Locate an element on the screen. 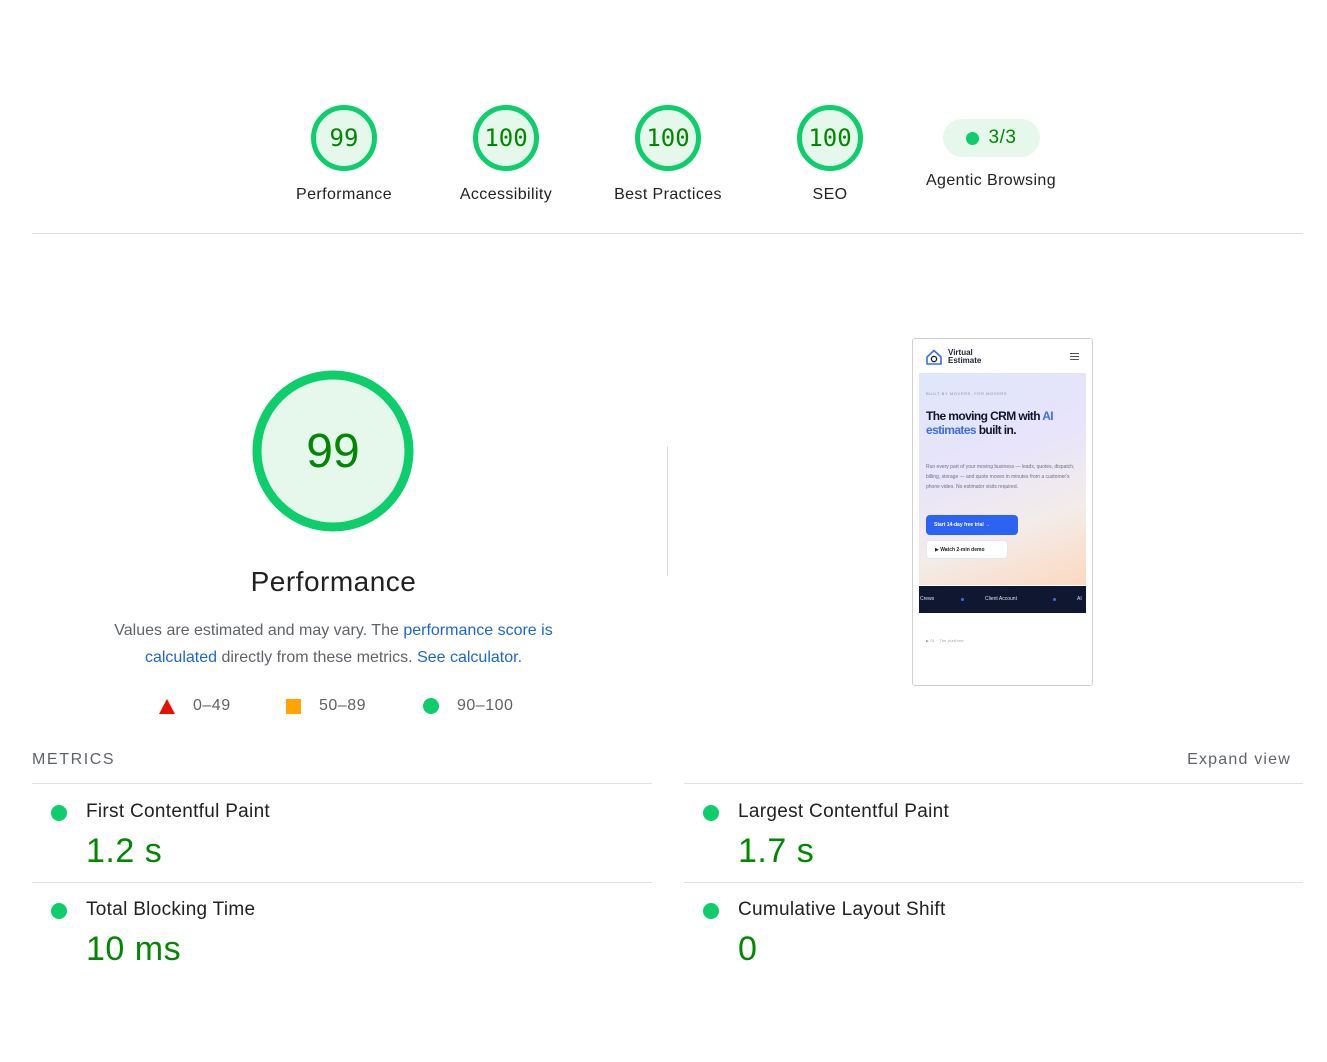  agentic-value: 3/3 is located at coordinates (1002, 137).